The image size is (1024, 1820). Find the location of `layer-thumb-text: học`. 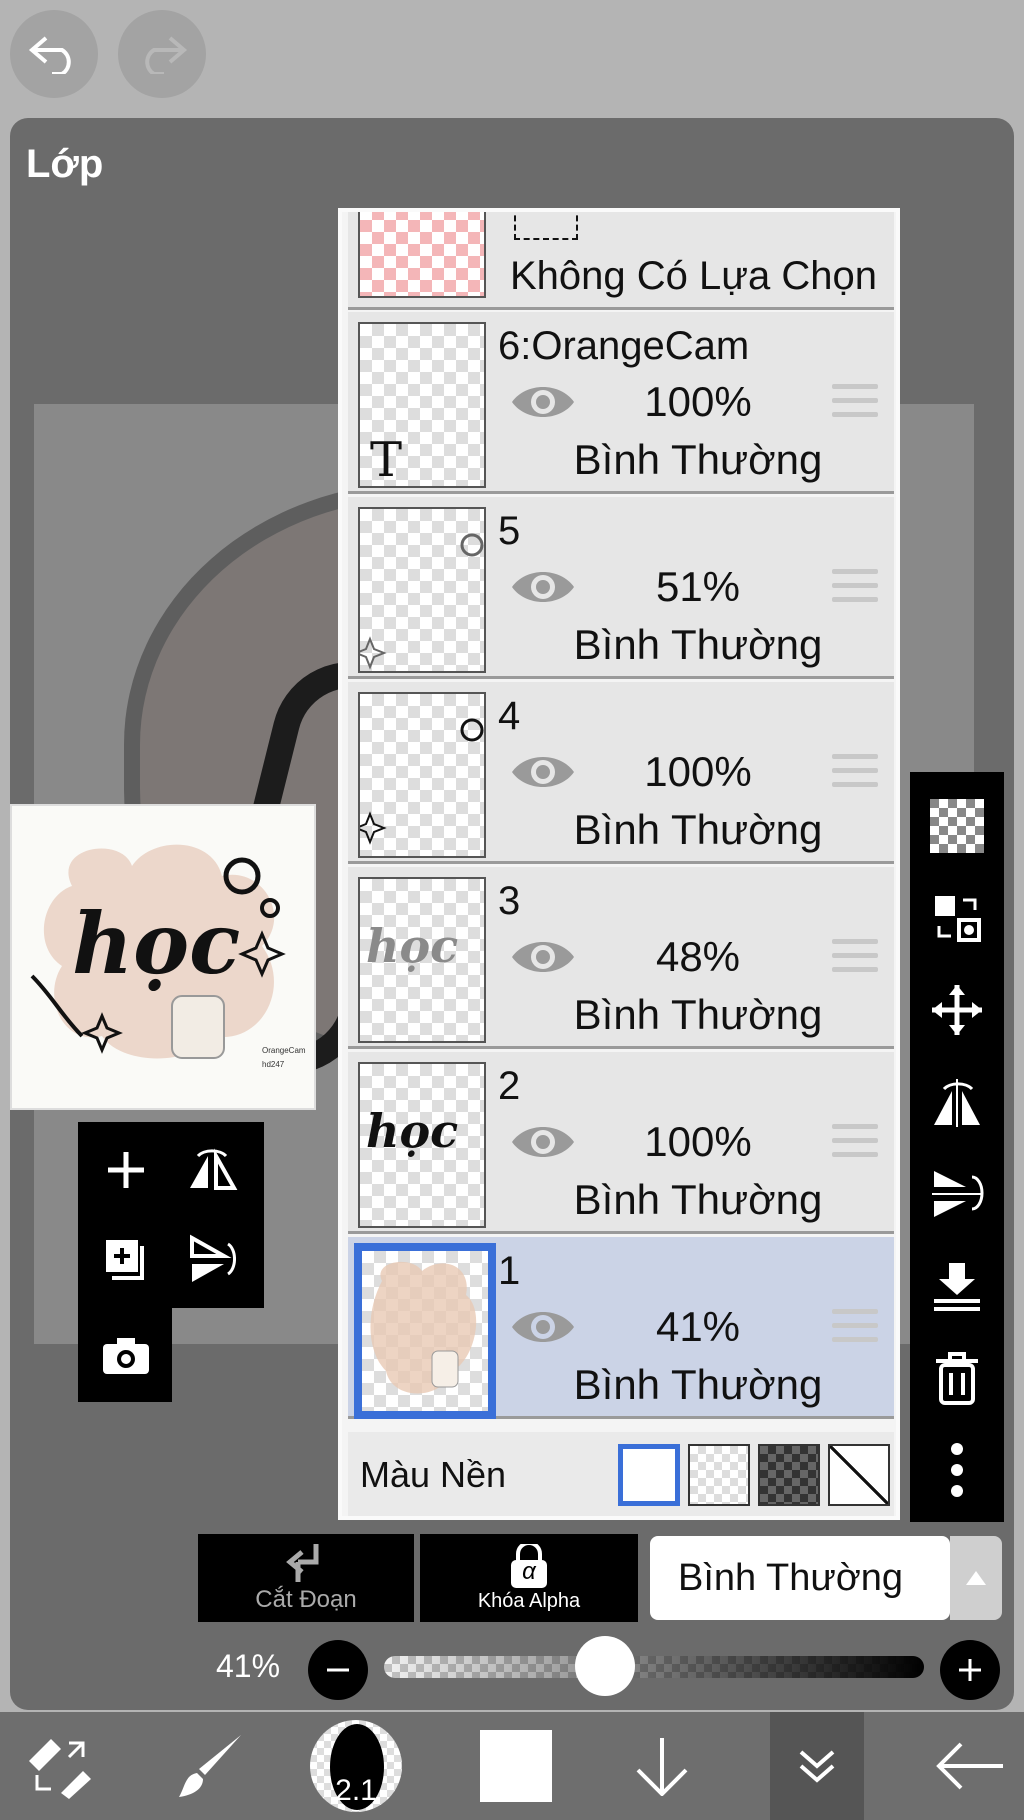

layer-thumb-text: học is located at coordinates (412, 946).